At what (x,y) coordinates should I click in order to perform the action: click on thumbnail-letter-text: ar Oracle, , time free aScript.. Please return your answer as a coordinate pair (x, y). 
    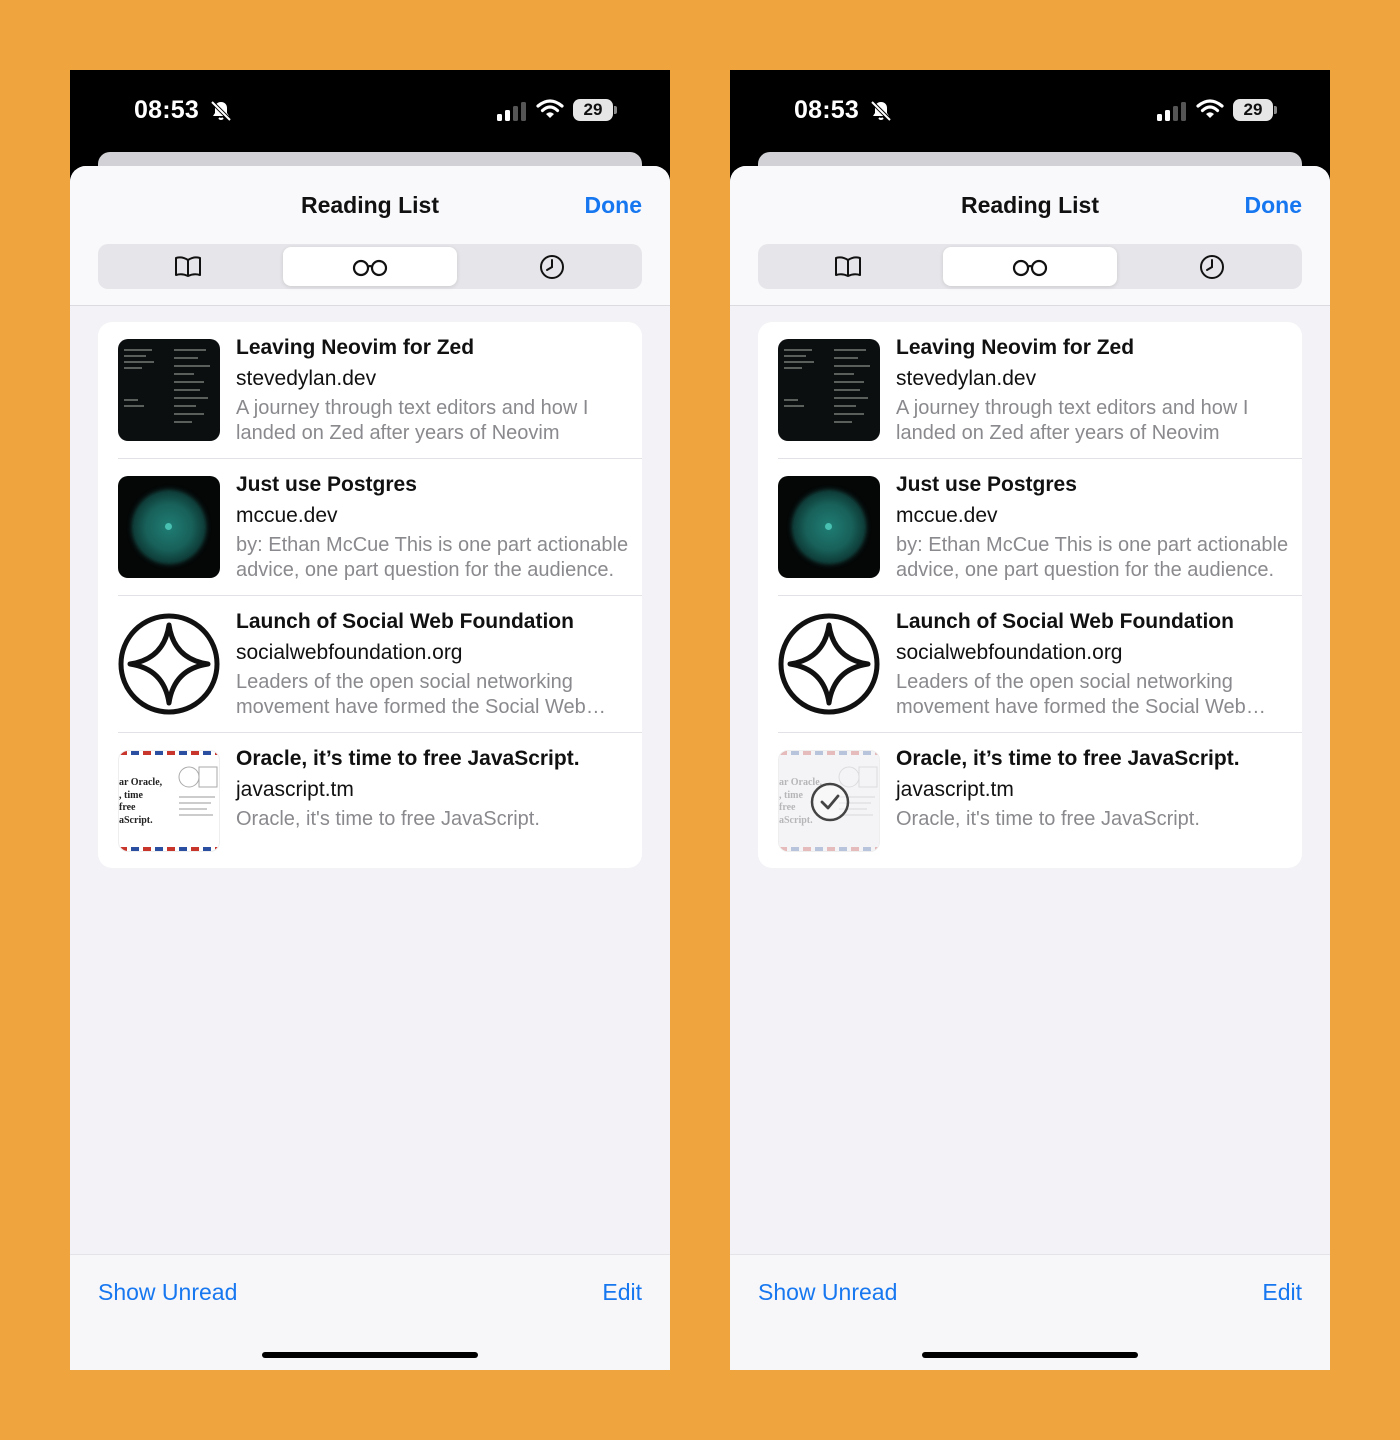
    Looking at the image, I should click on (141, 801).